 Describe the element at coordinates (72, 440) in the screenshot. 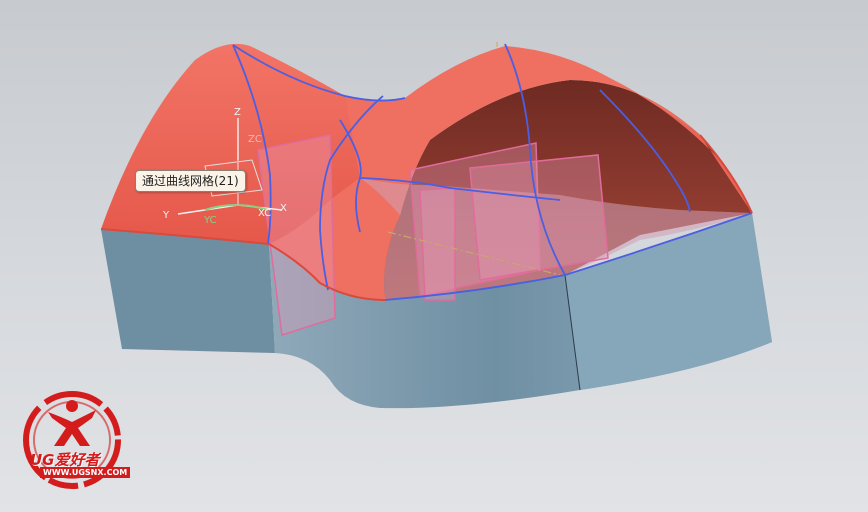

I see `ug-logo` at that location.